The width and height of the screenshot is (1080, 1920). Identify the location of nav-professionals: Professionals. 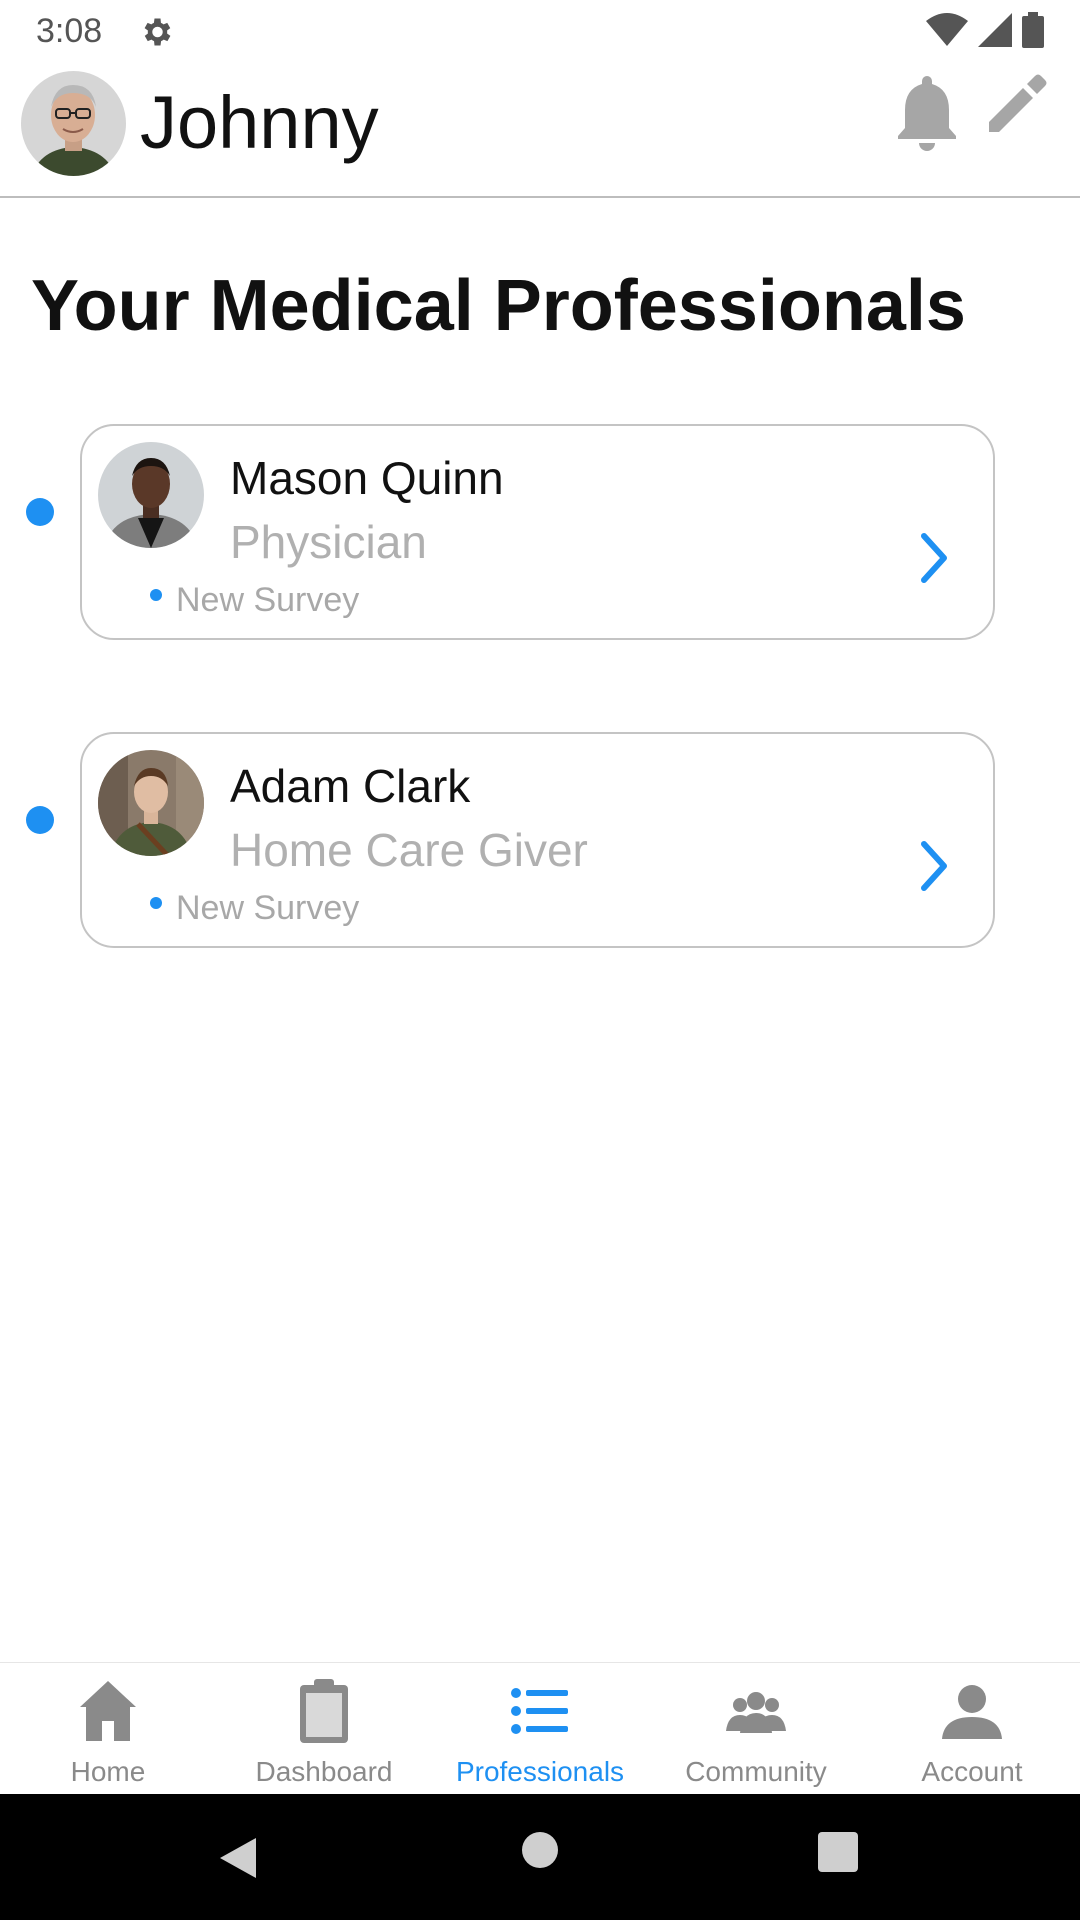
(540, 1729).